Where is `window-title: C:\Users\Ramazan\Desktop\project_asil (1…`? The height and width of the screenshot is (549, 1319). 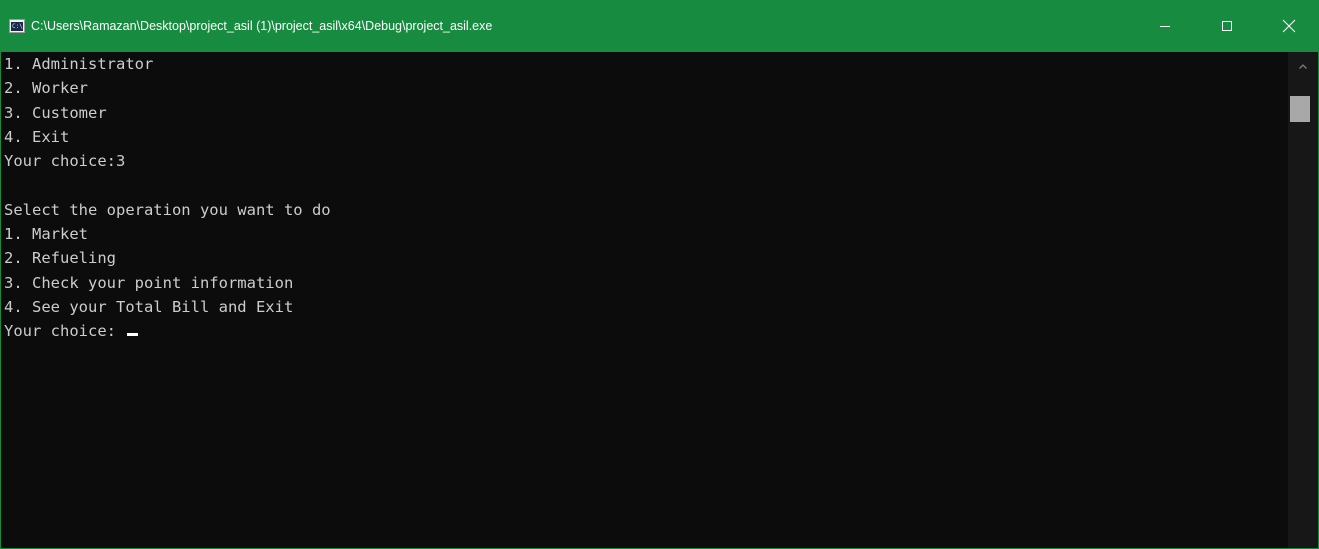
window-title: C:\Users\Ramazan\Desktop\project_asil (1… is located at coordinates (262, 26).